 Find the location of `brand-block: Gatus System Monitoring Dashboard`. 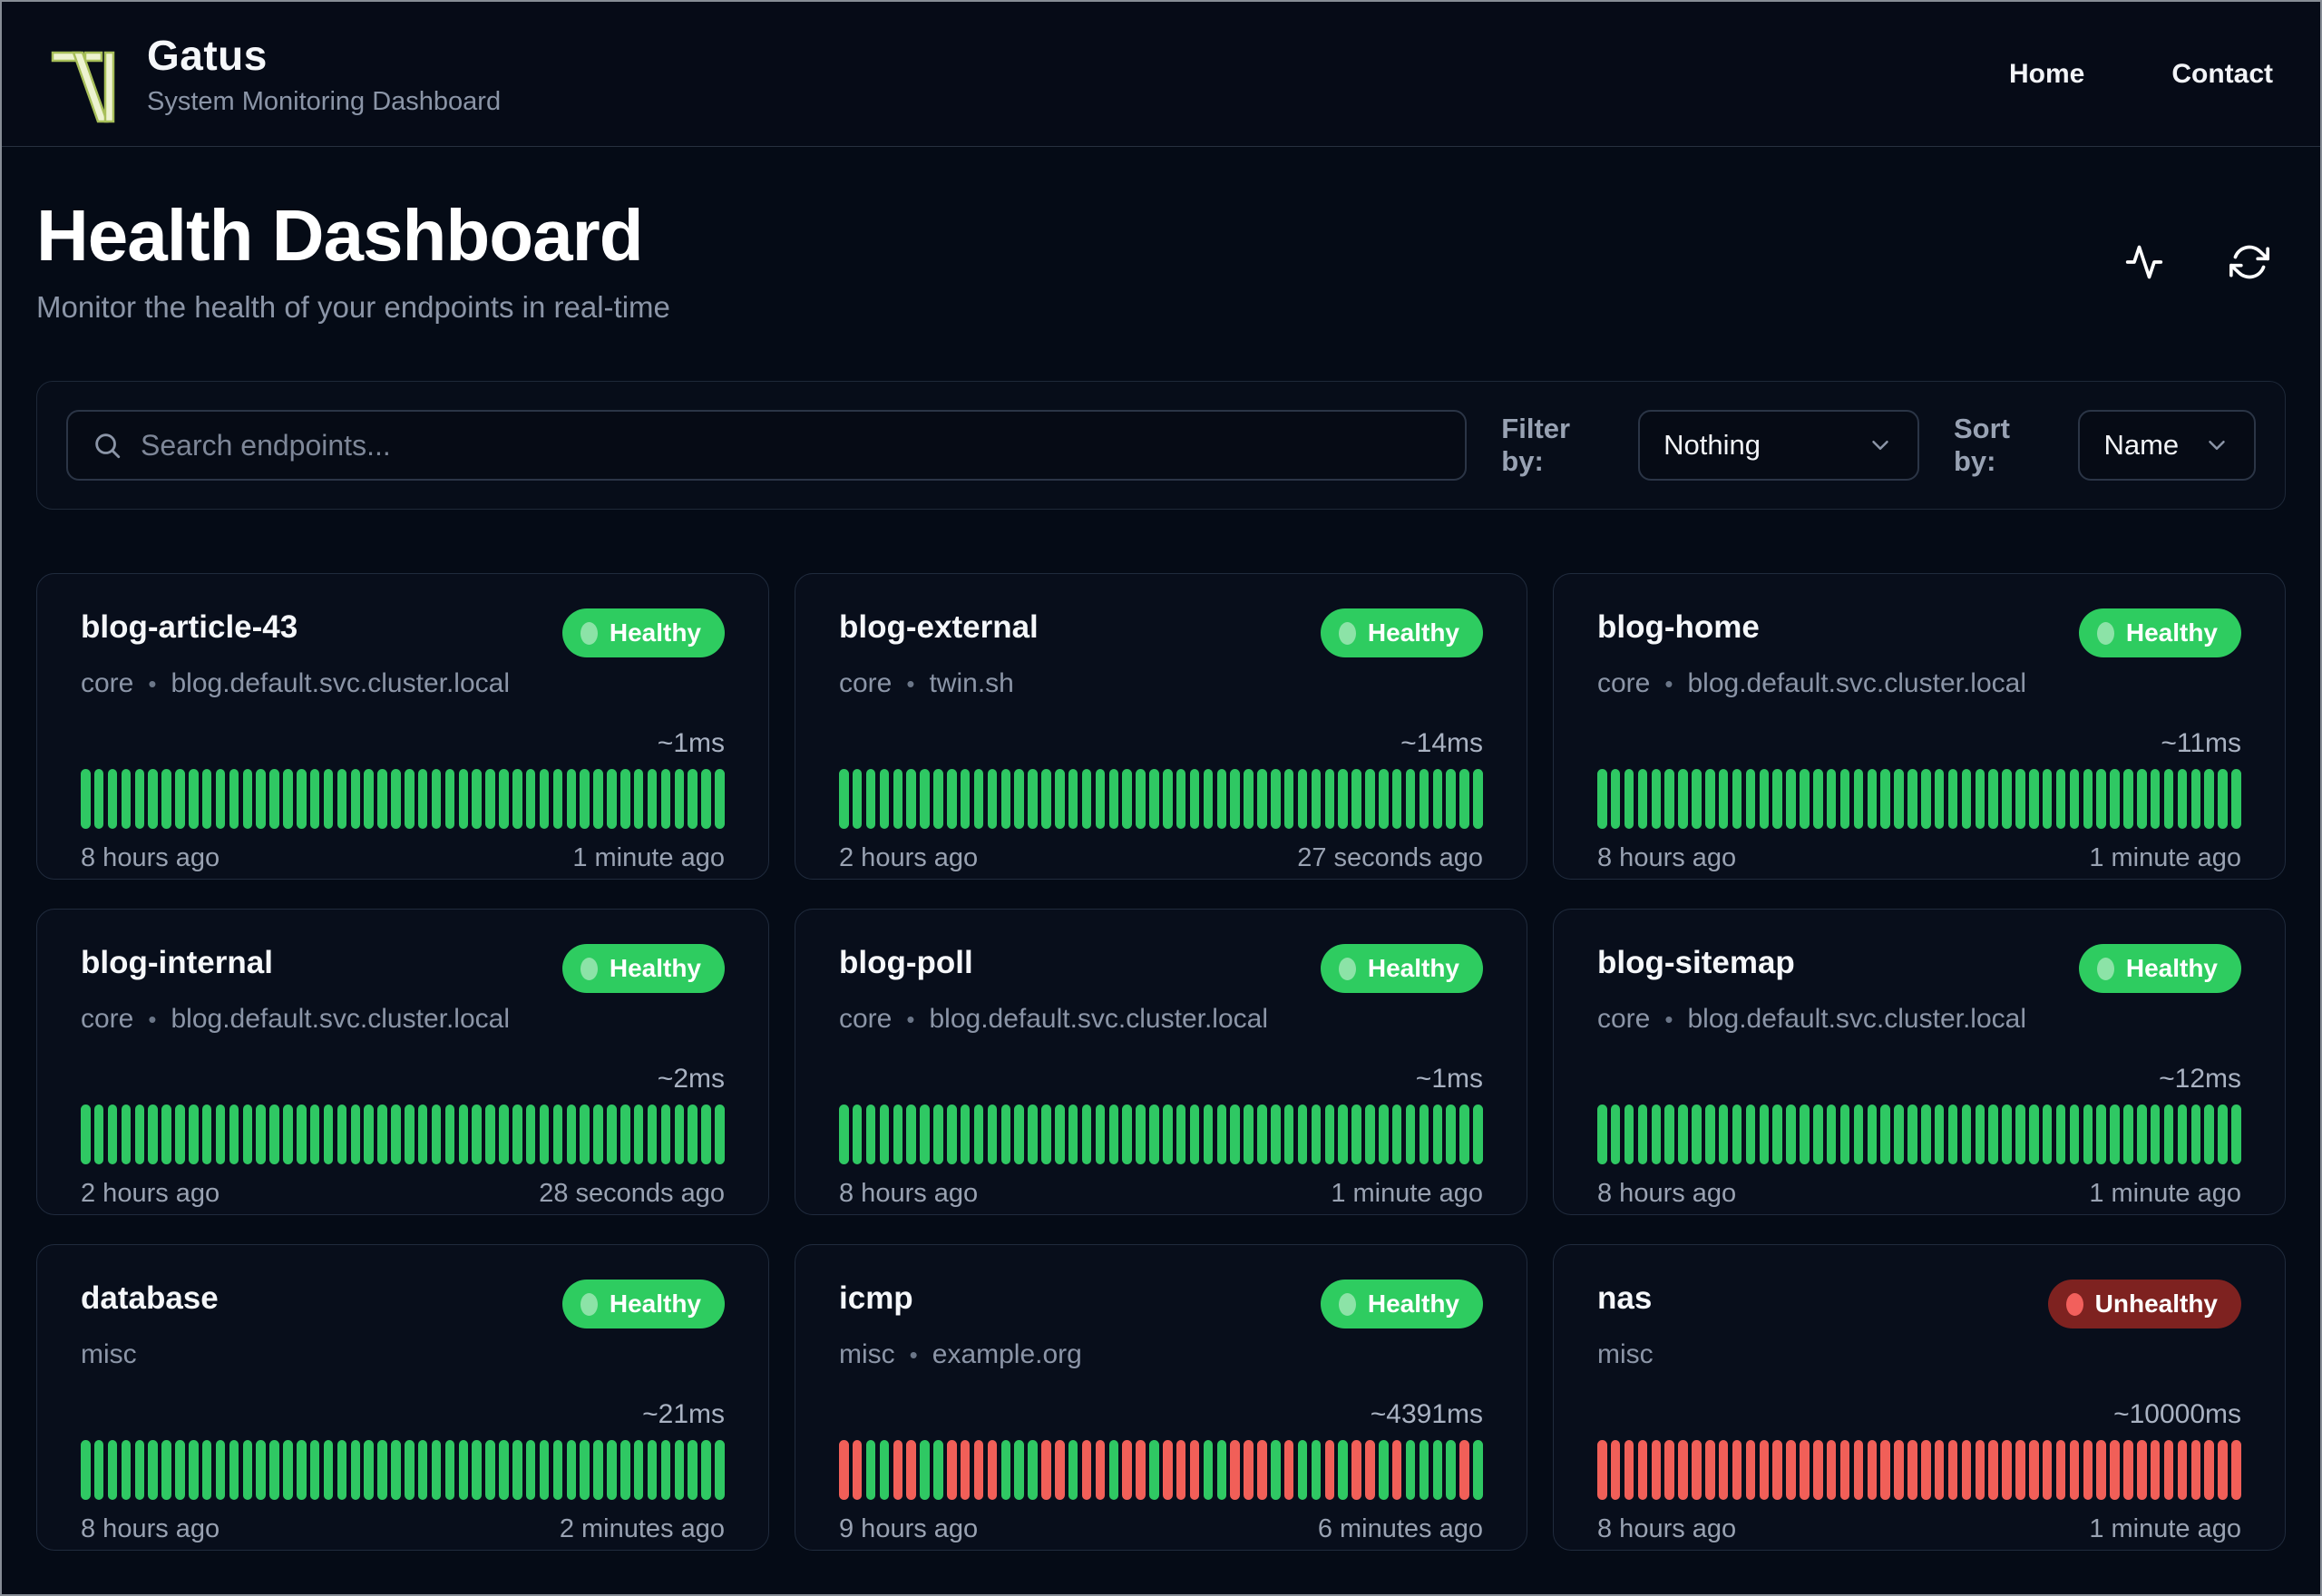

brand-block: Gatus System Monitoring Dashboard is located at coordinates (324, 74).